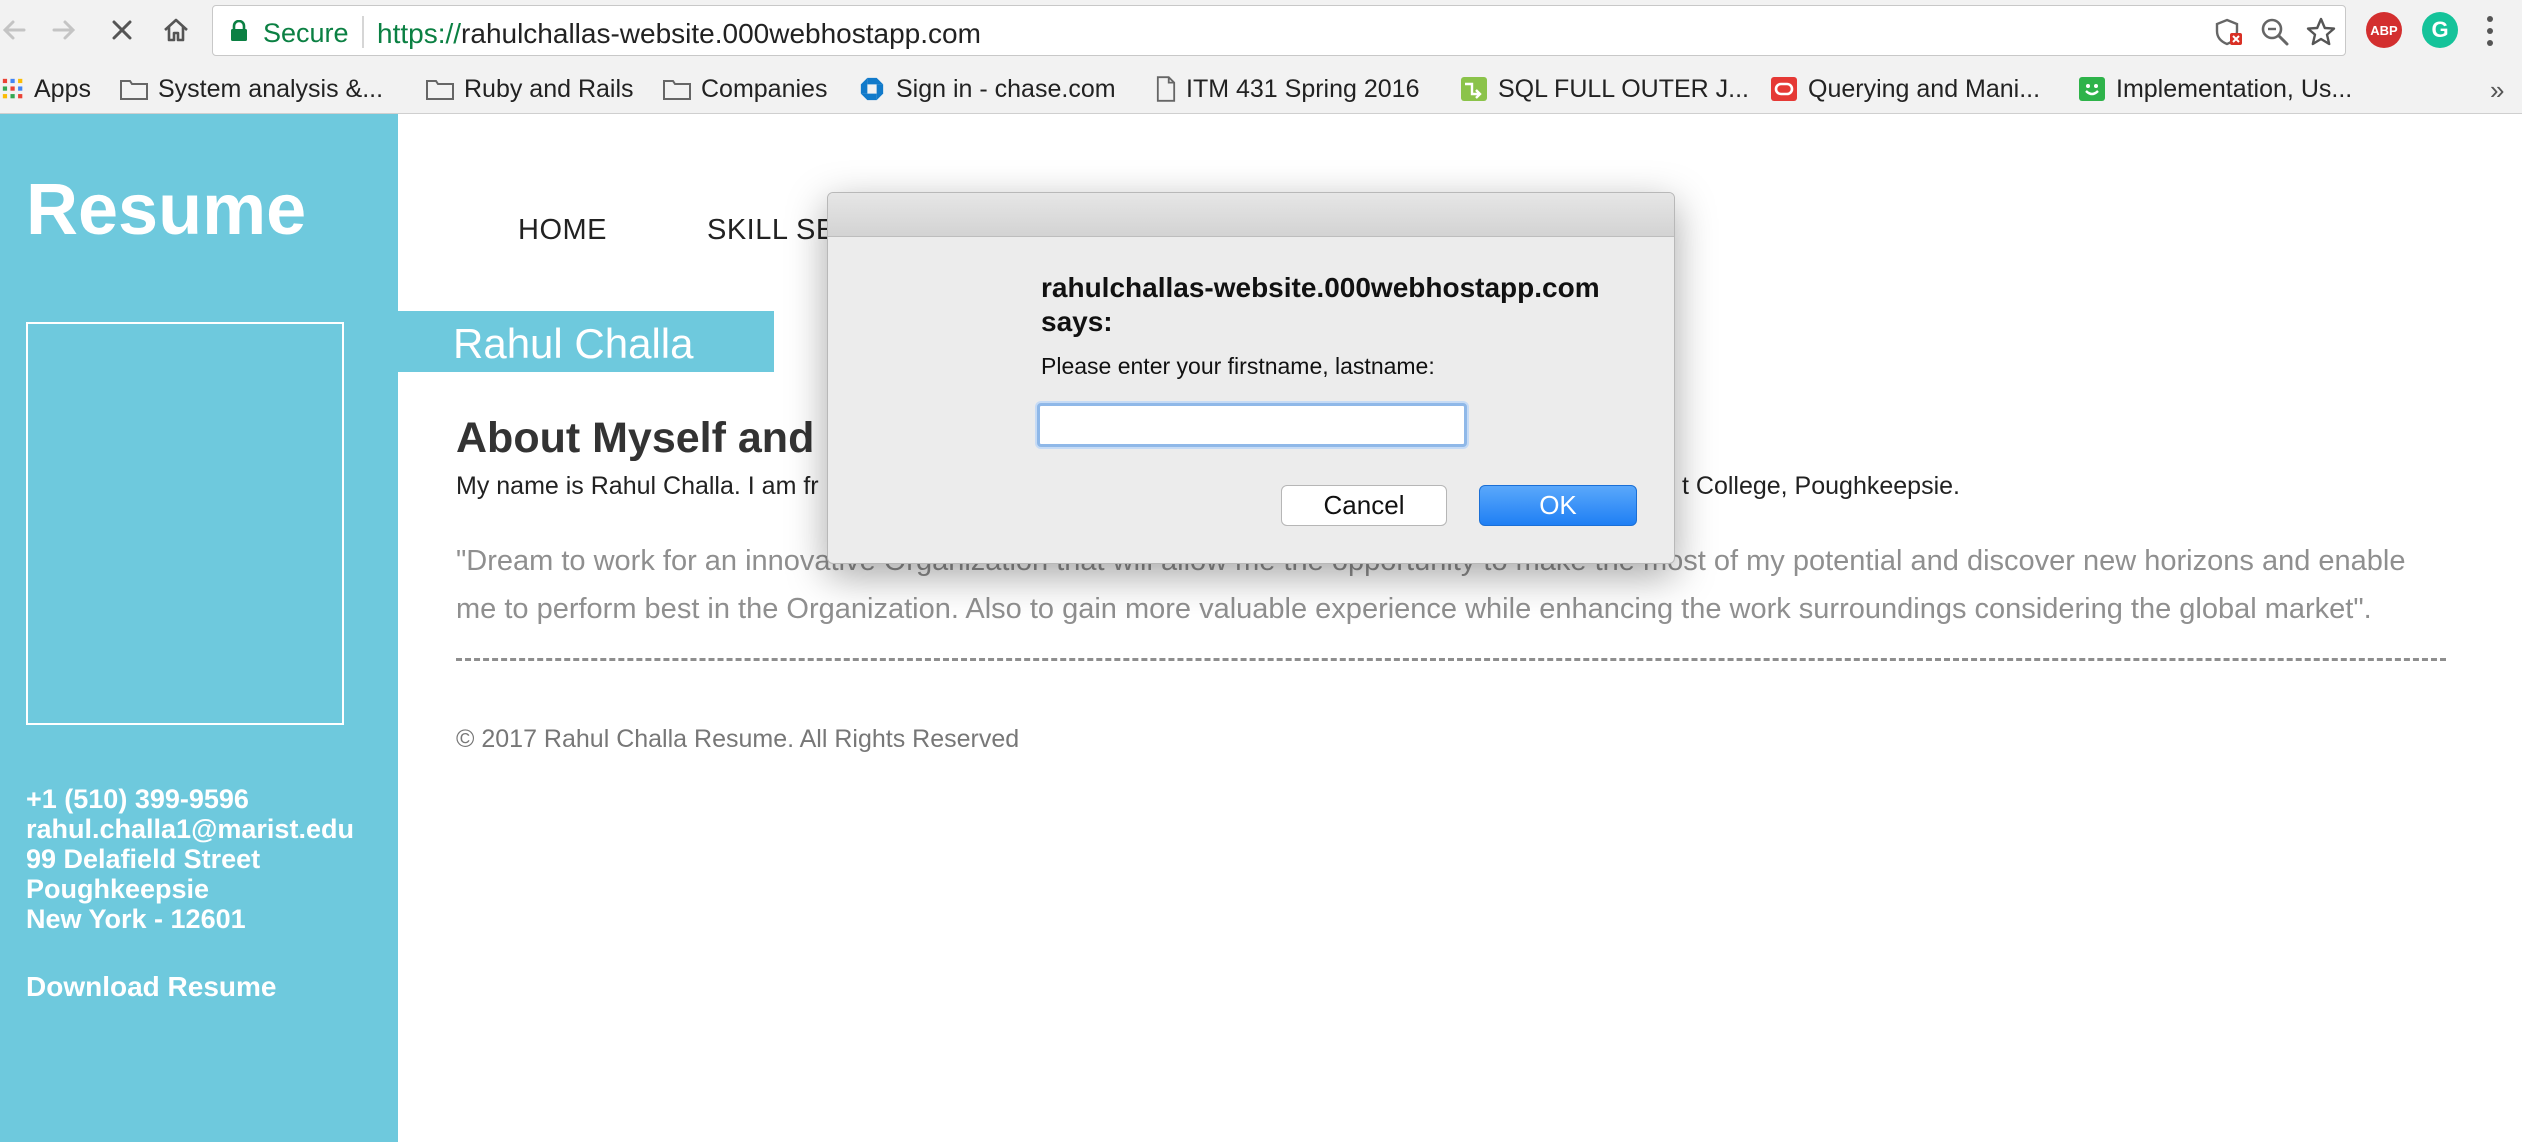  I want to click on lock-icon, so click(239, 30).